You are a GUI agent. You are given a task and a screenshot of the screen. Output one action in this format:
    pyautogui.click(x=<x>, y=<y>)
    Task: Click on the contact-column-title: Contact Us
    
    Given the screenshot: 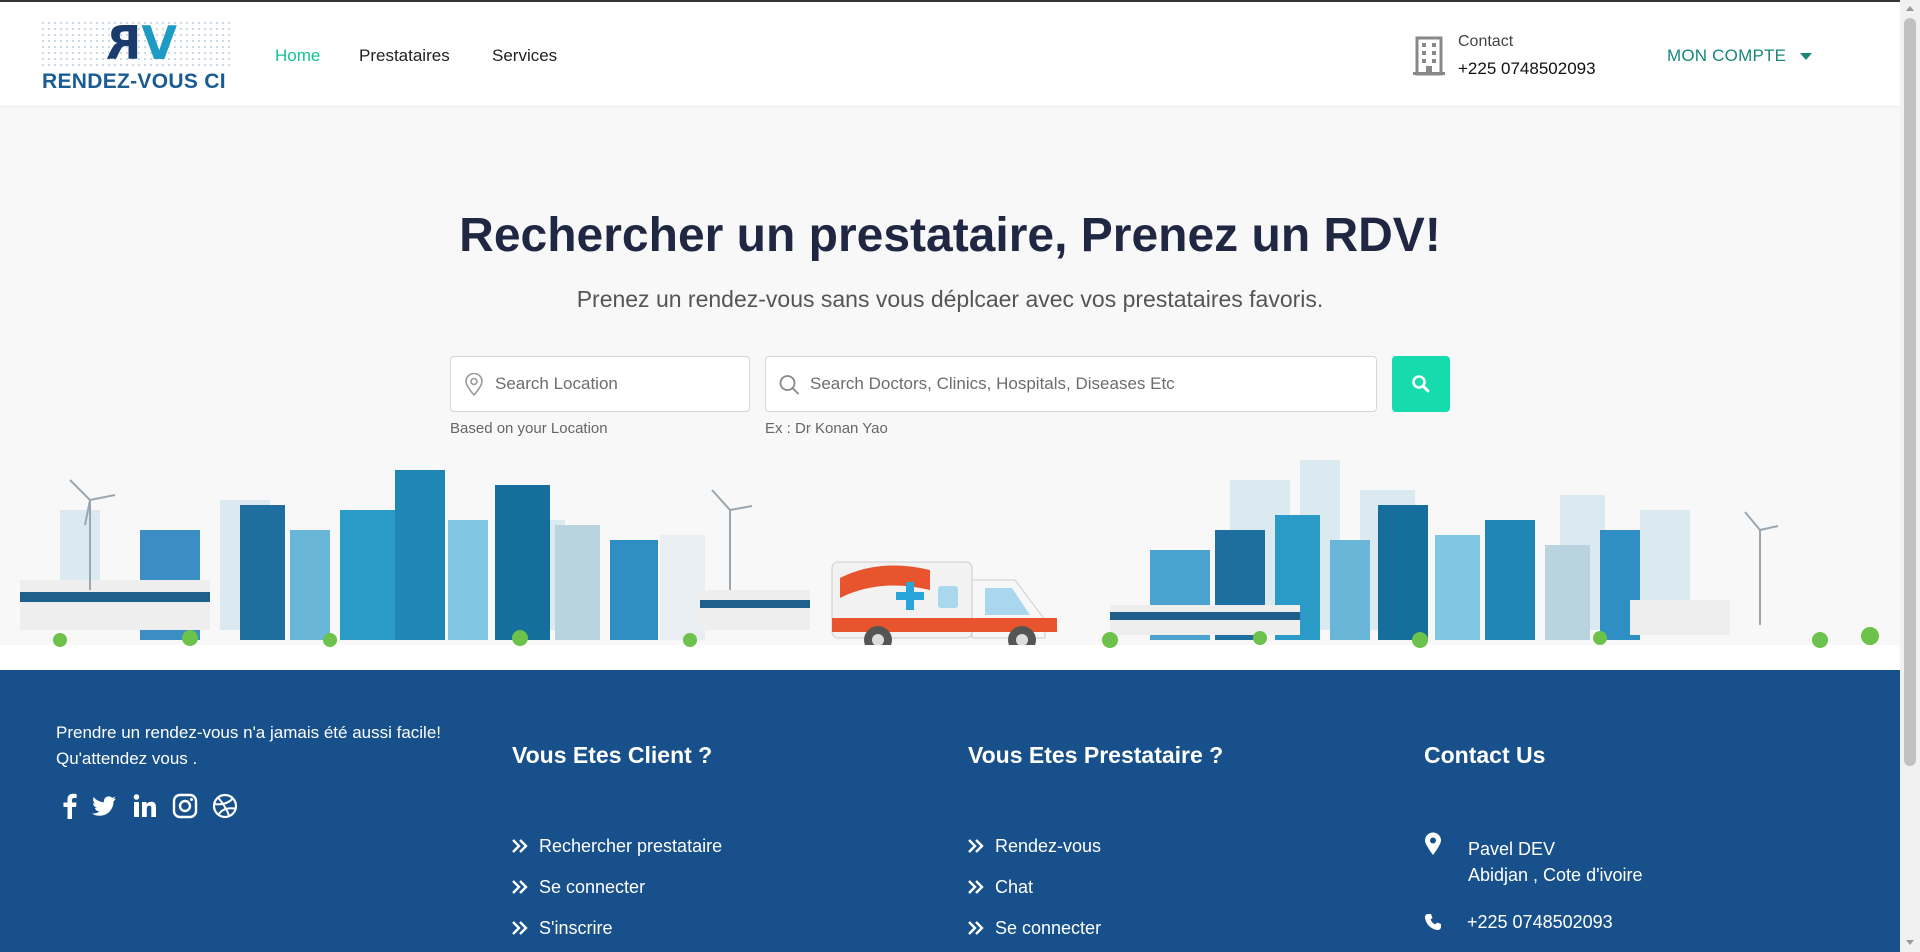 What is the action you would take?
    pyautogui.click(x=1485, y=755)
    